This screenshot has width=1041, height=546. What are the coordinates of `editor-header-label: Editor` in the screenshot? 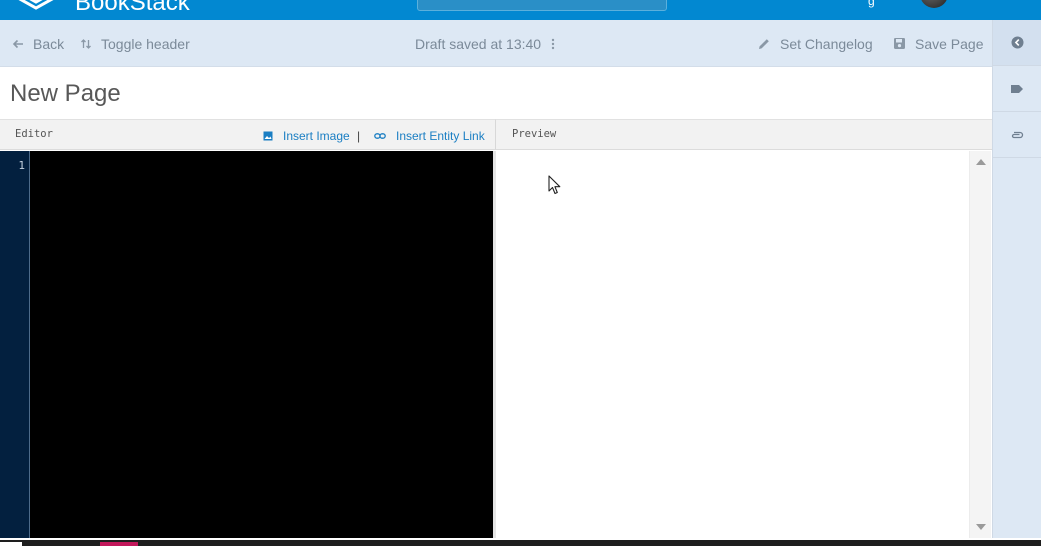 It's located at (34, 134).